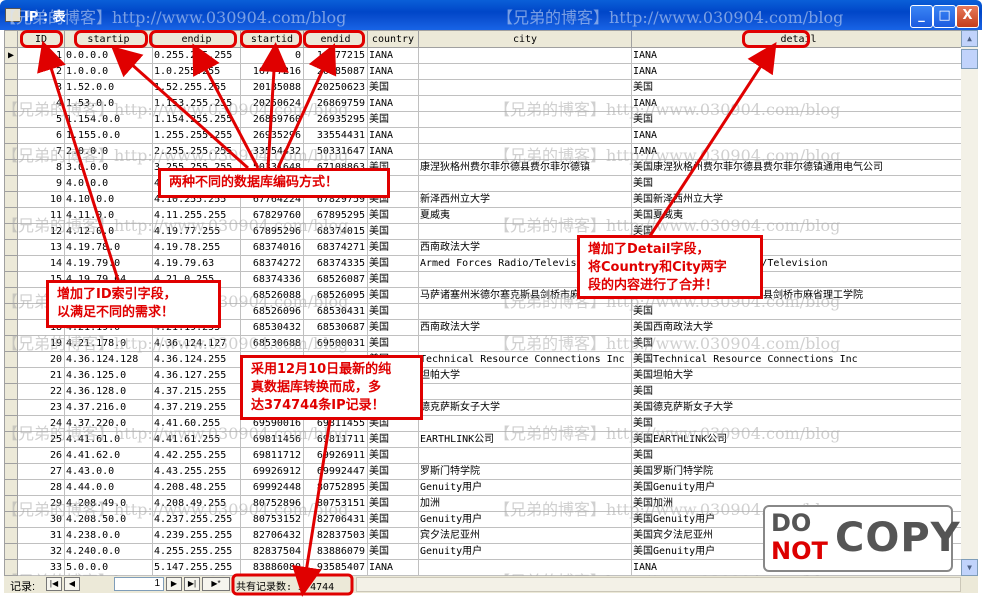 The width and height of the screenshot is (982, 597). Describe the element at coordinates (196, 55) in the screenshot. I see `cell-endip: 0.255.255.255` at that location.